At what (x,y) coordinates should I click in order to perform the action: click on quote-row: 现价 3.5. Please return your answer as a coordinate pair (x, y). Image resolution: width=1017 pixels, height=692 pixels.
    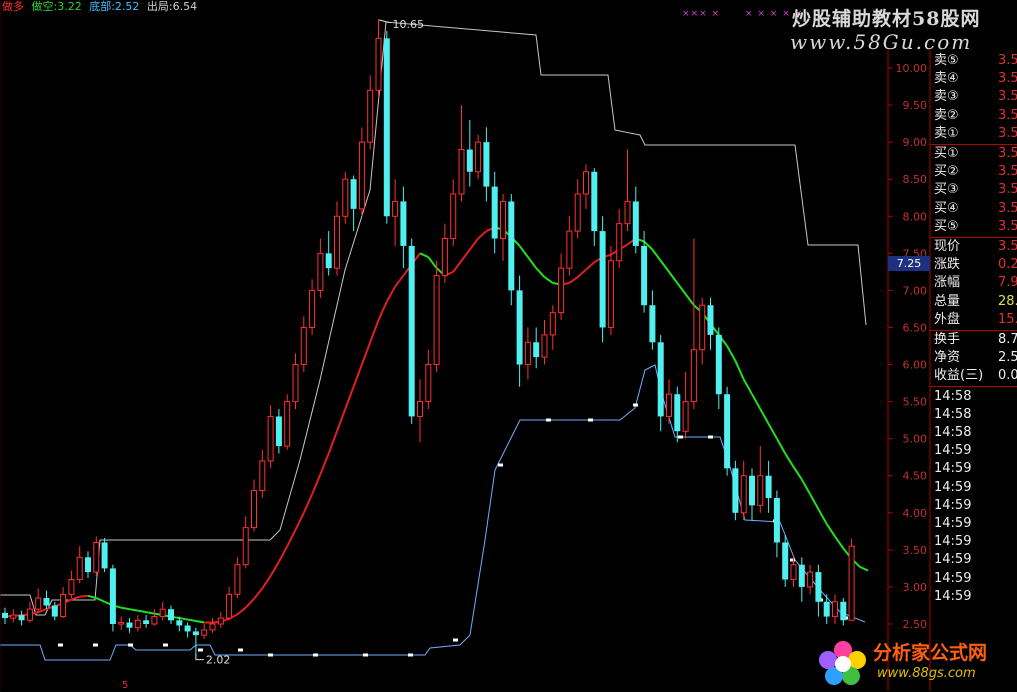
    Looking at the image, I should click on (974, 247).